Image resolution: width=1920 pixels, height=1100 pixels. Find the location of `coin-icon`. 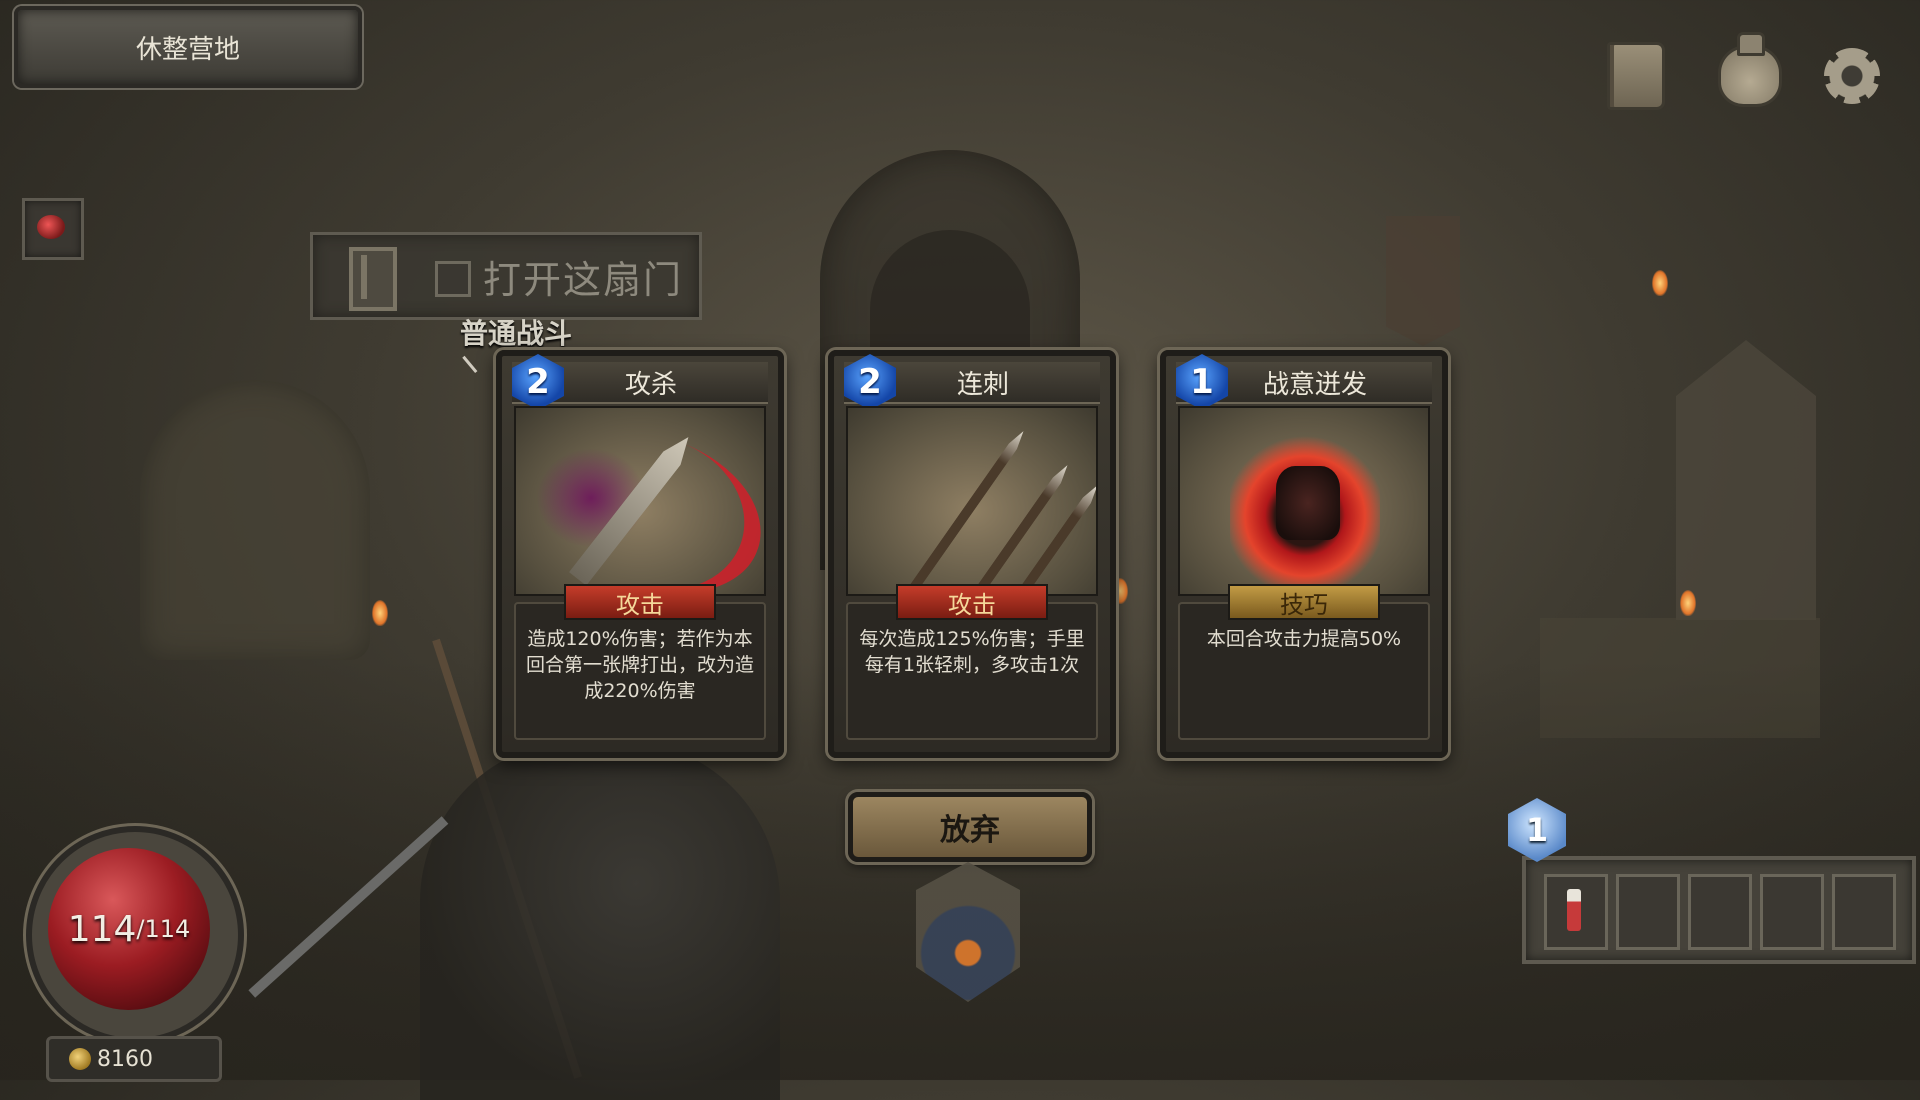

coin-icon is located at coordinates (80, 1059).